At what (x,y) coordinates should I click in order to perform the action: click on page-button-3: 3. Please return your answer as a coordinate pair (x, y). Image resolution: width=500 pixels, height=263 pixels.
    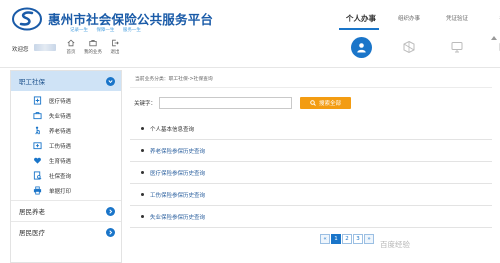
    Looking at the image, I should click on (358, 239).